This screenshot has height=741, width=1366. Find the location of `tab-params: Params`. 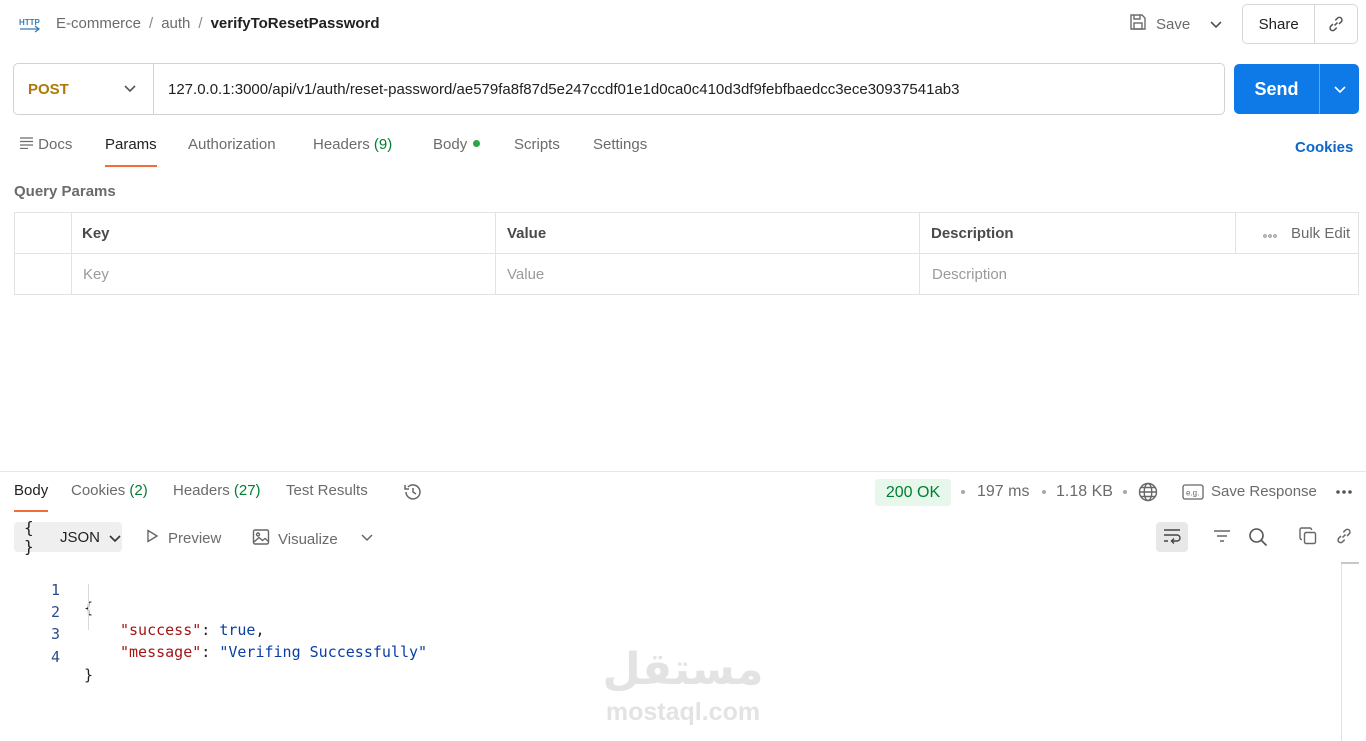

tab-params: Params is located at coordinates (131, 151).